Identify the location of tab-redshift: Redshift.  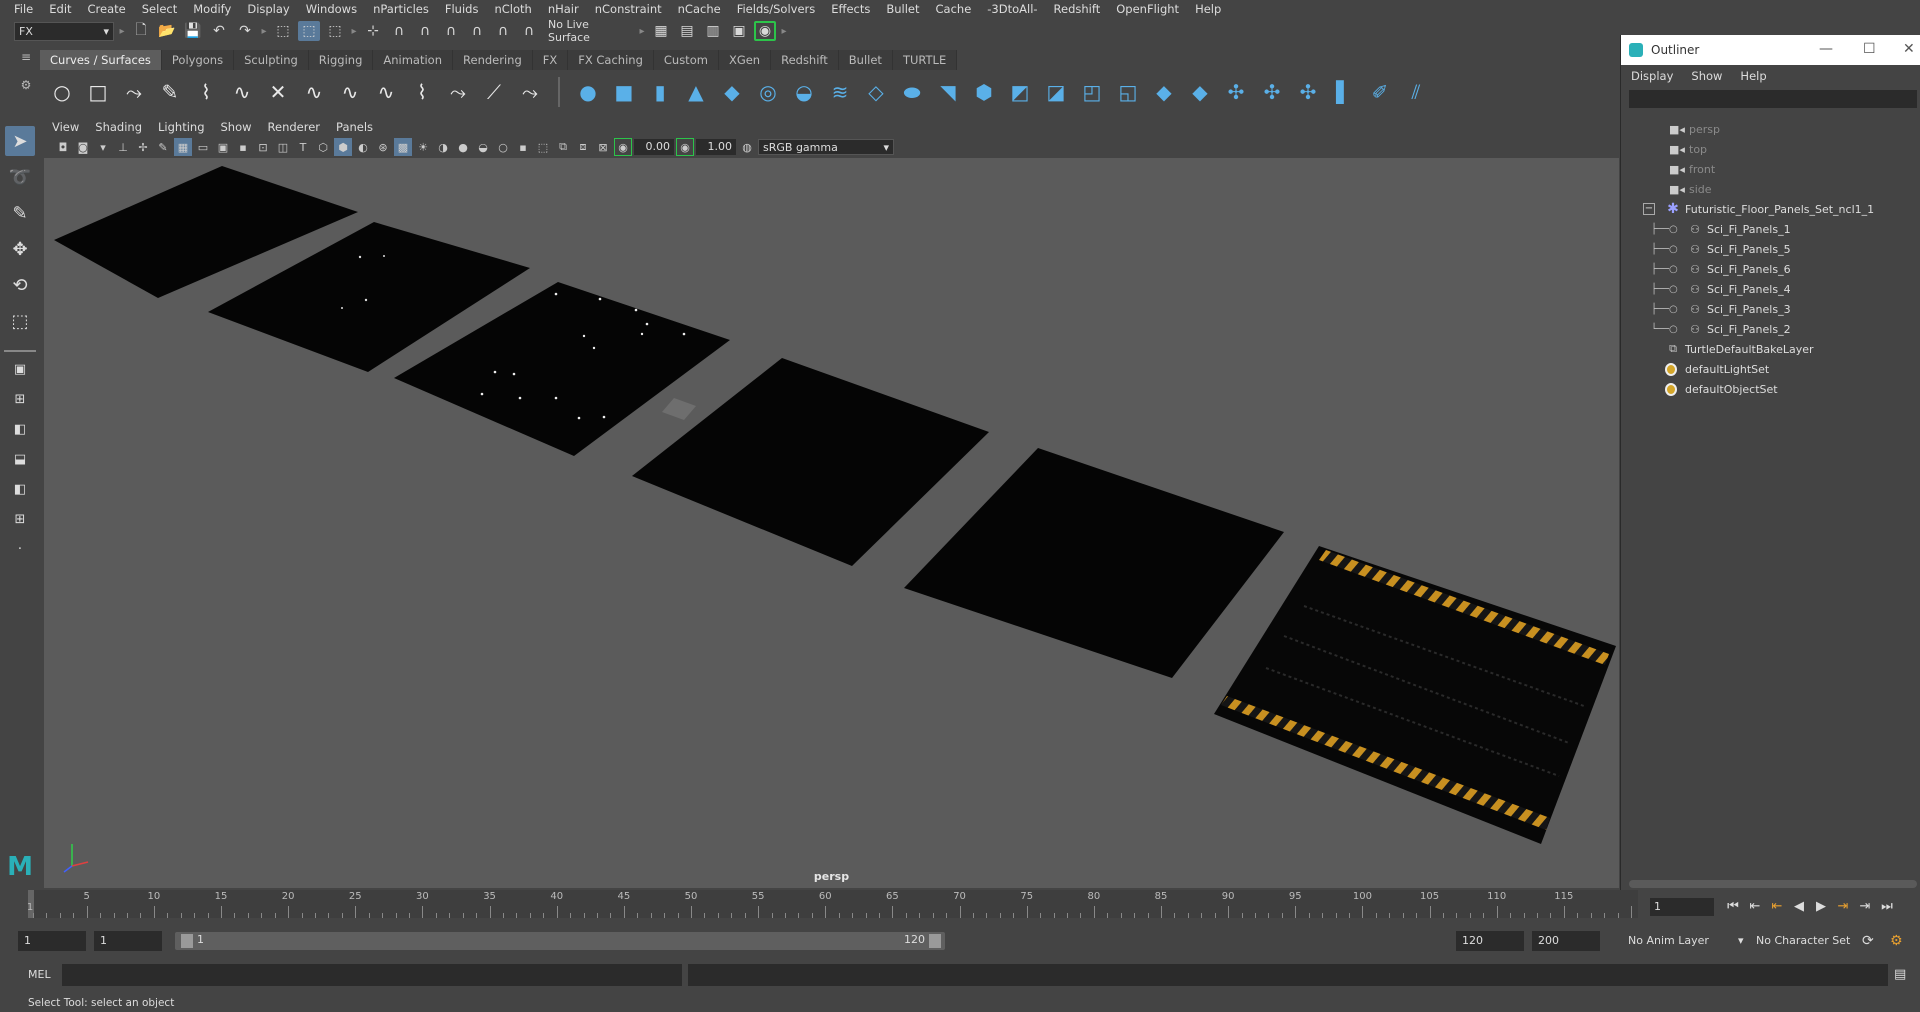
(805, 60).